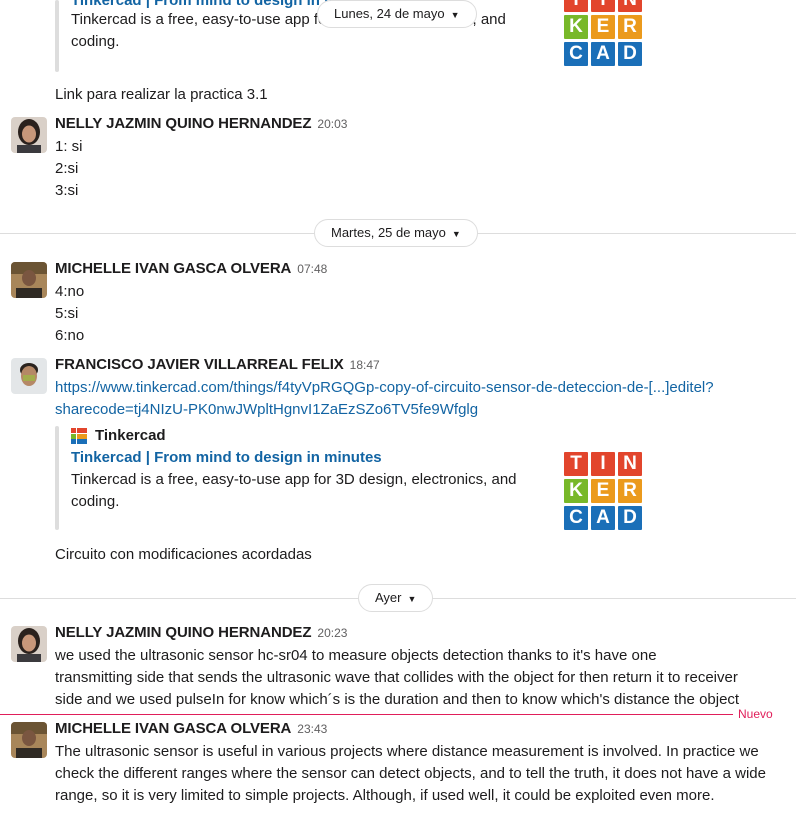 The height and width of the screenshot is (818, 796). Describe the element at coordinates (312, 269) in the screenshot. I see `message-timestamp: 07:48` at that location.